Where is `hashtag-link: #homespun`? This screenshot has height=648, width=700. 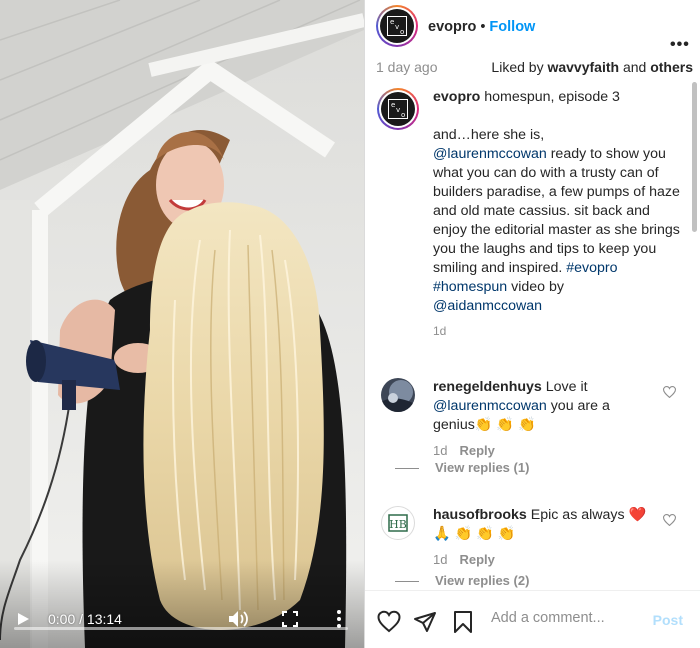
hashtag-link: #homespun is located at coordinates (470, 287).